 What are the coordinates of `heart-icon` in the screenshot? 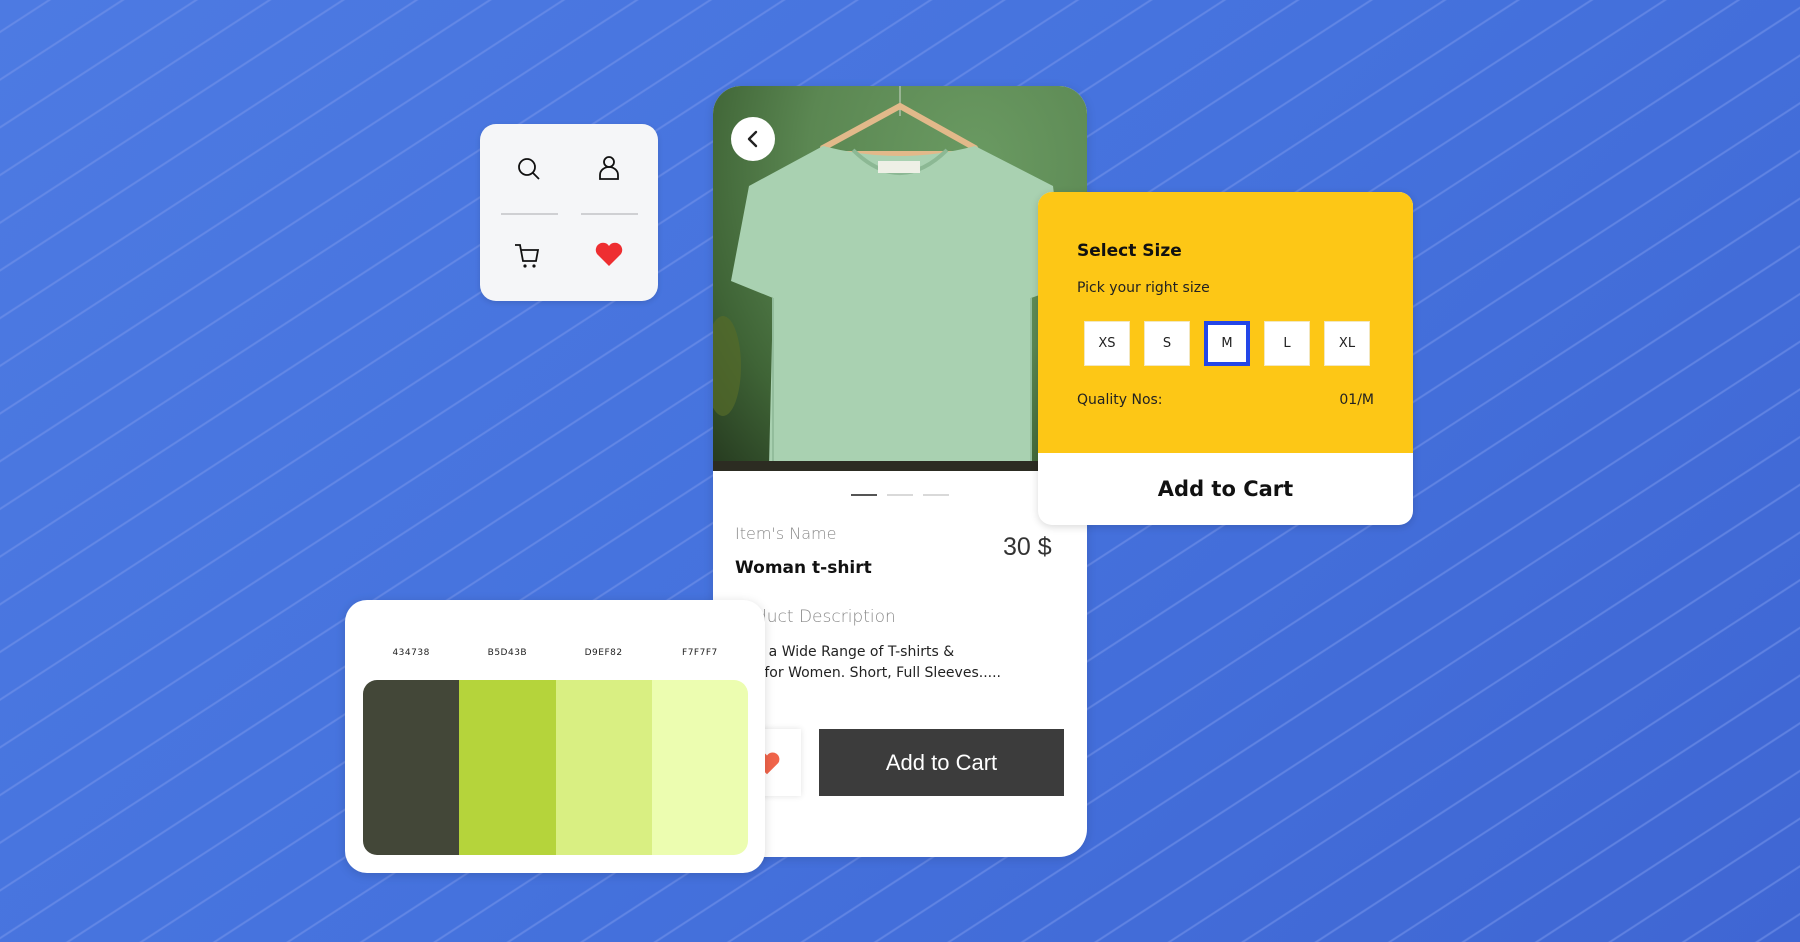 It's located at (609, 254).